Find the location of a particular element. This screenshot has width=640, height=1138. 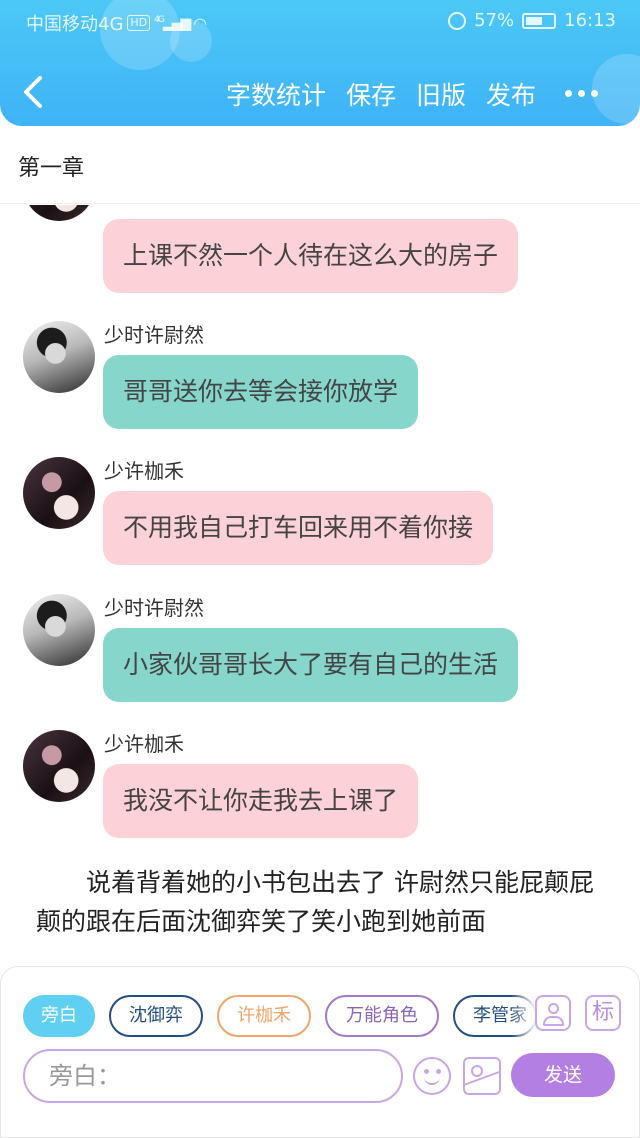

message-bubble: 我没不让你走我去上课了 is located at coordinates (261, 801).